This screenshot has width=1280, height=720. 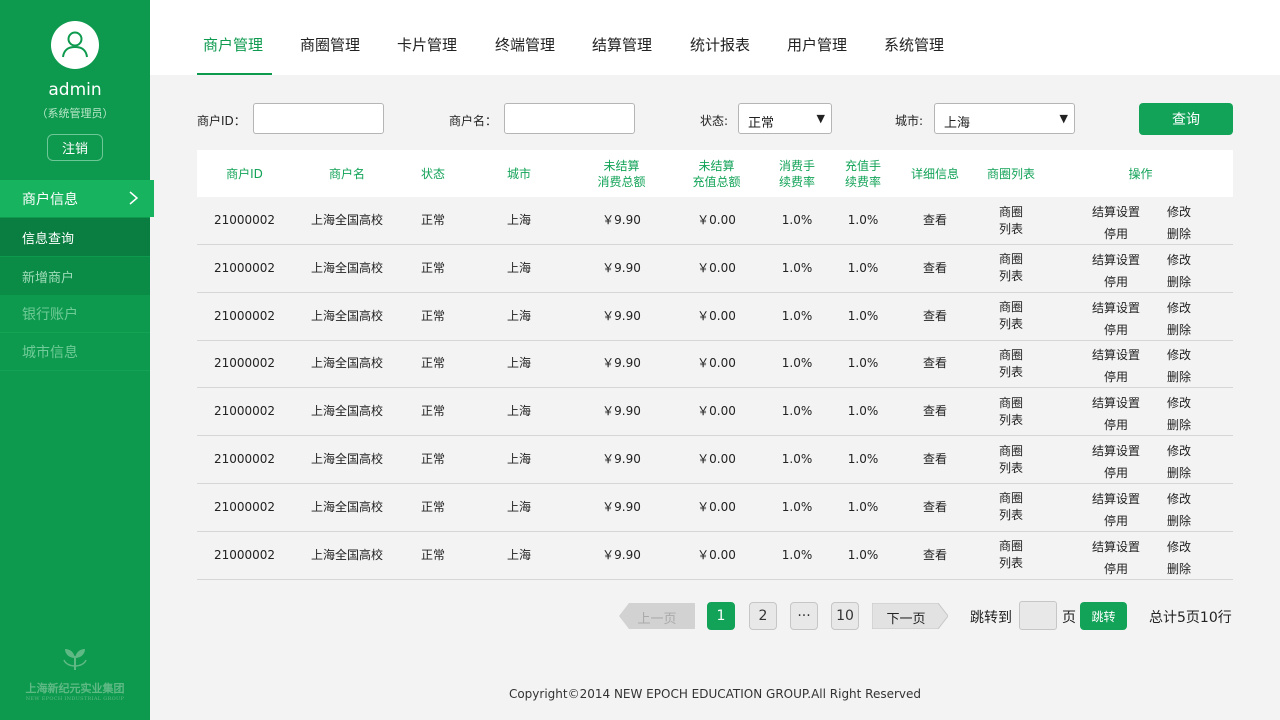 What do you see at coordinates (569, 118) in the screenshot?
I see `merchant-name-input` at bounding box center [569, 118].